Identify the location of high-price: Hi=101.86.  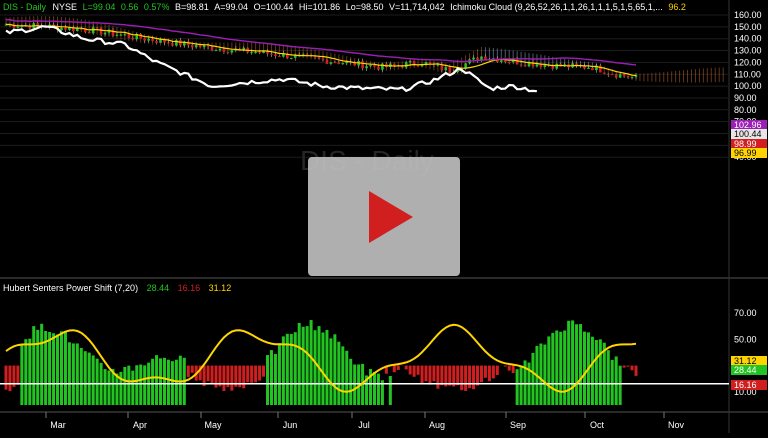
(319, 7).